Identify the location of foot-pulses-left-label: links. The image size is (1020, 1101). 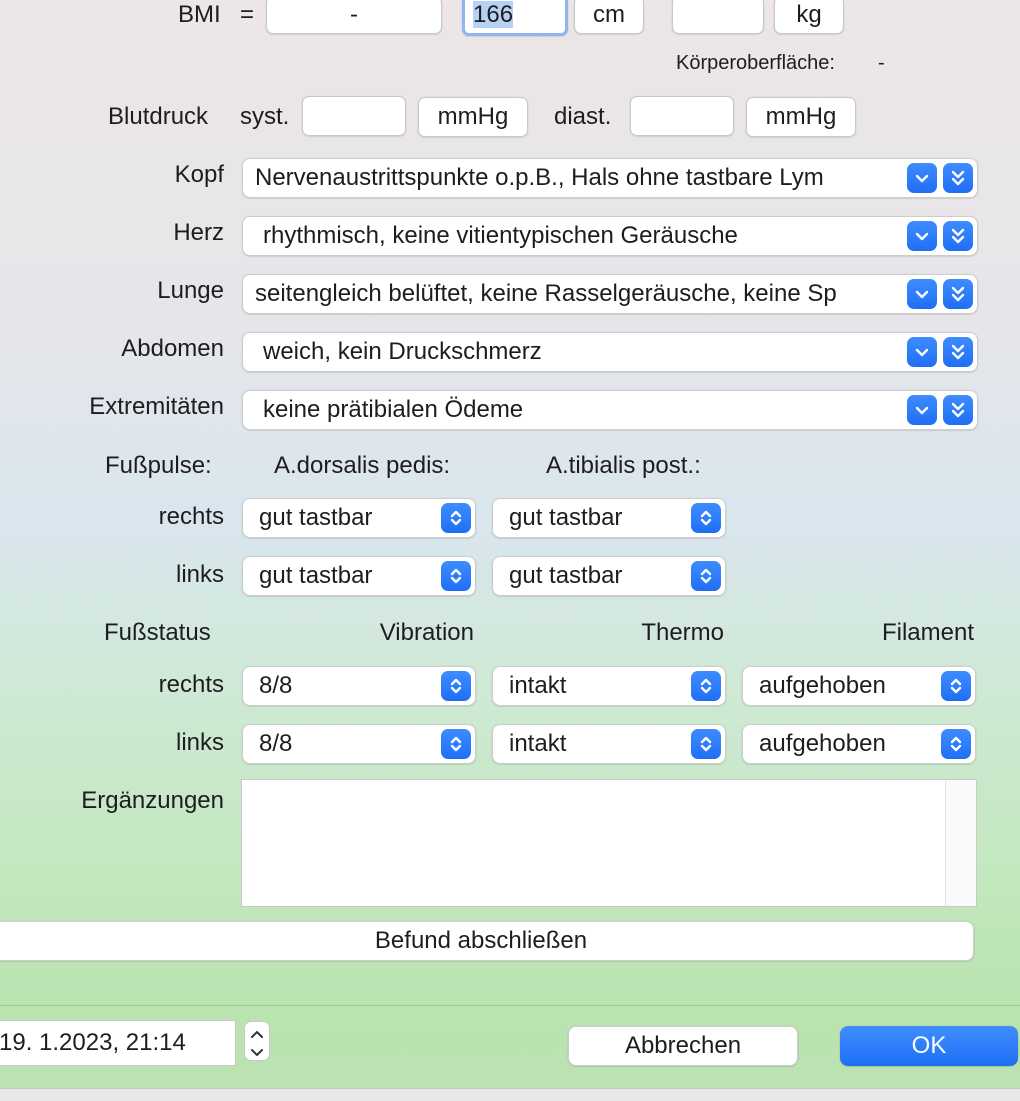
(199, 574).